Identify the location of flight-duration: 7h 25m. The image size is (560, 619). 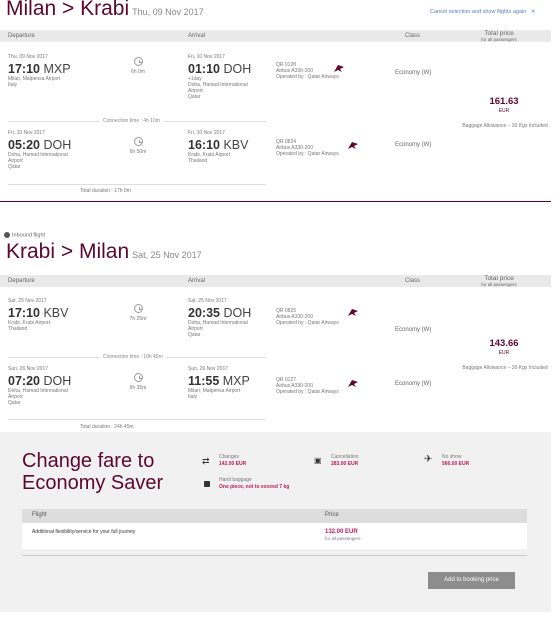
(138, 319).